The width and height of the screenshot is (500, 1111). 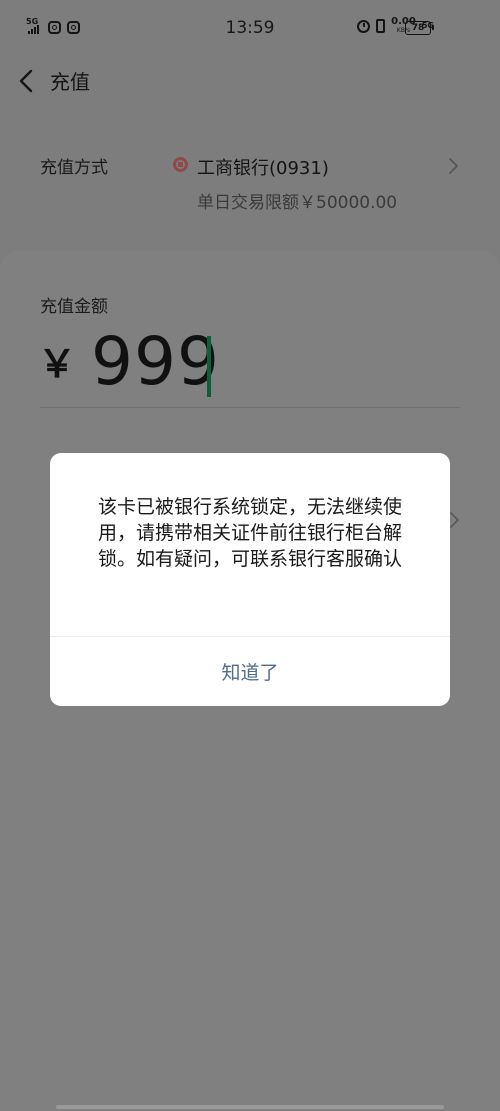 I want to click on back-button, so click(x=27, y=81).